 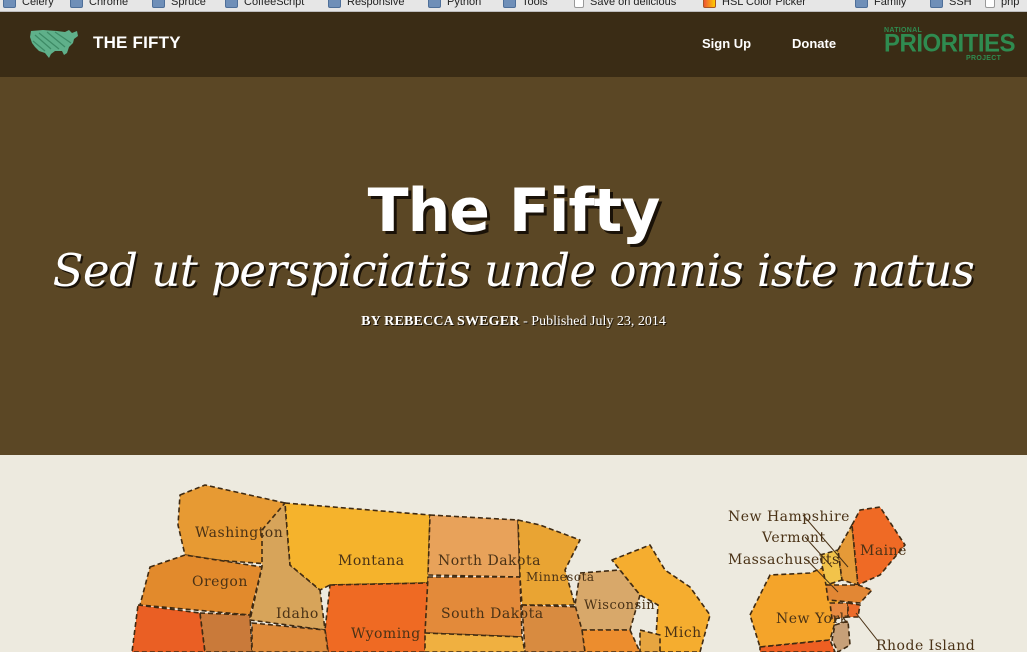 I want to click on site-brand: THE FIFTY, so click(x=137, y=43).